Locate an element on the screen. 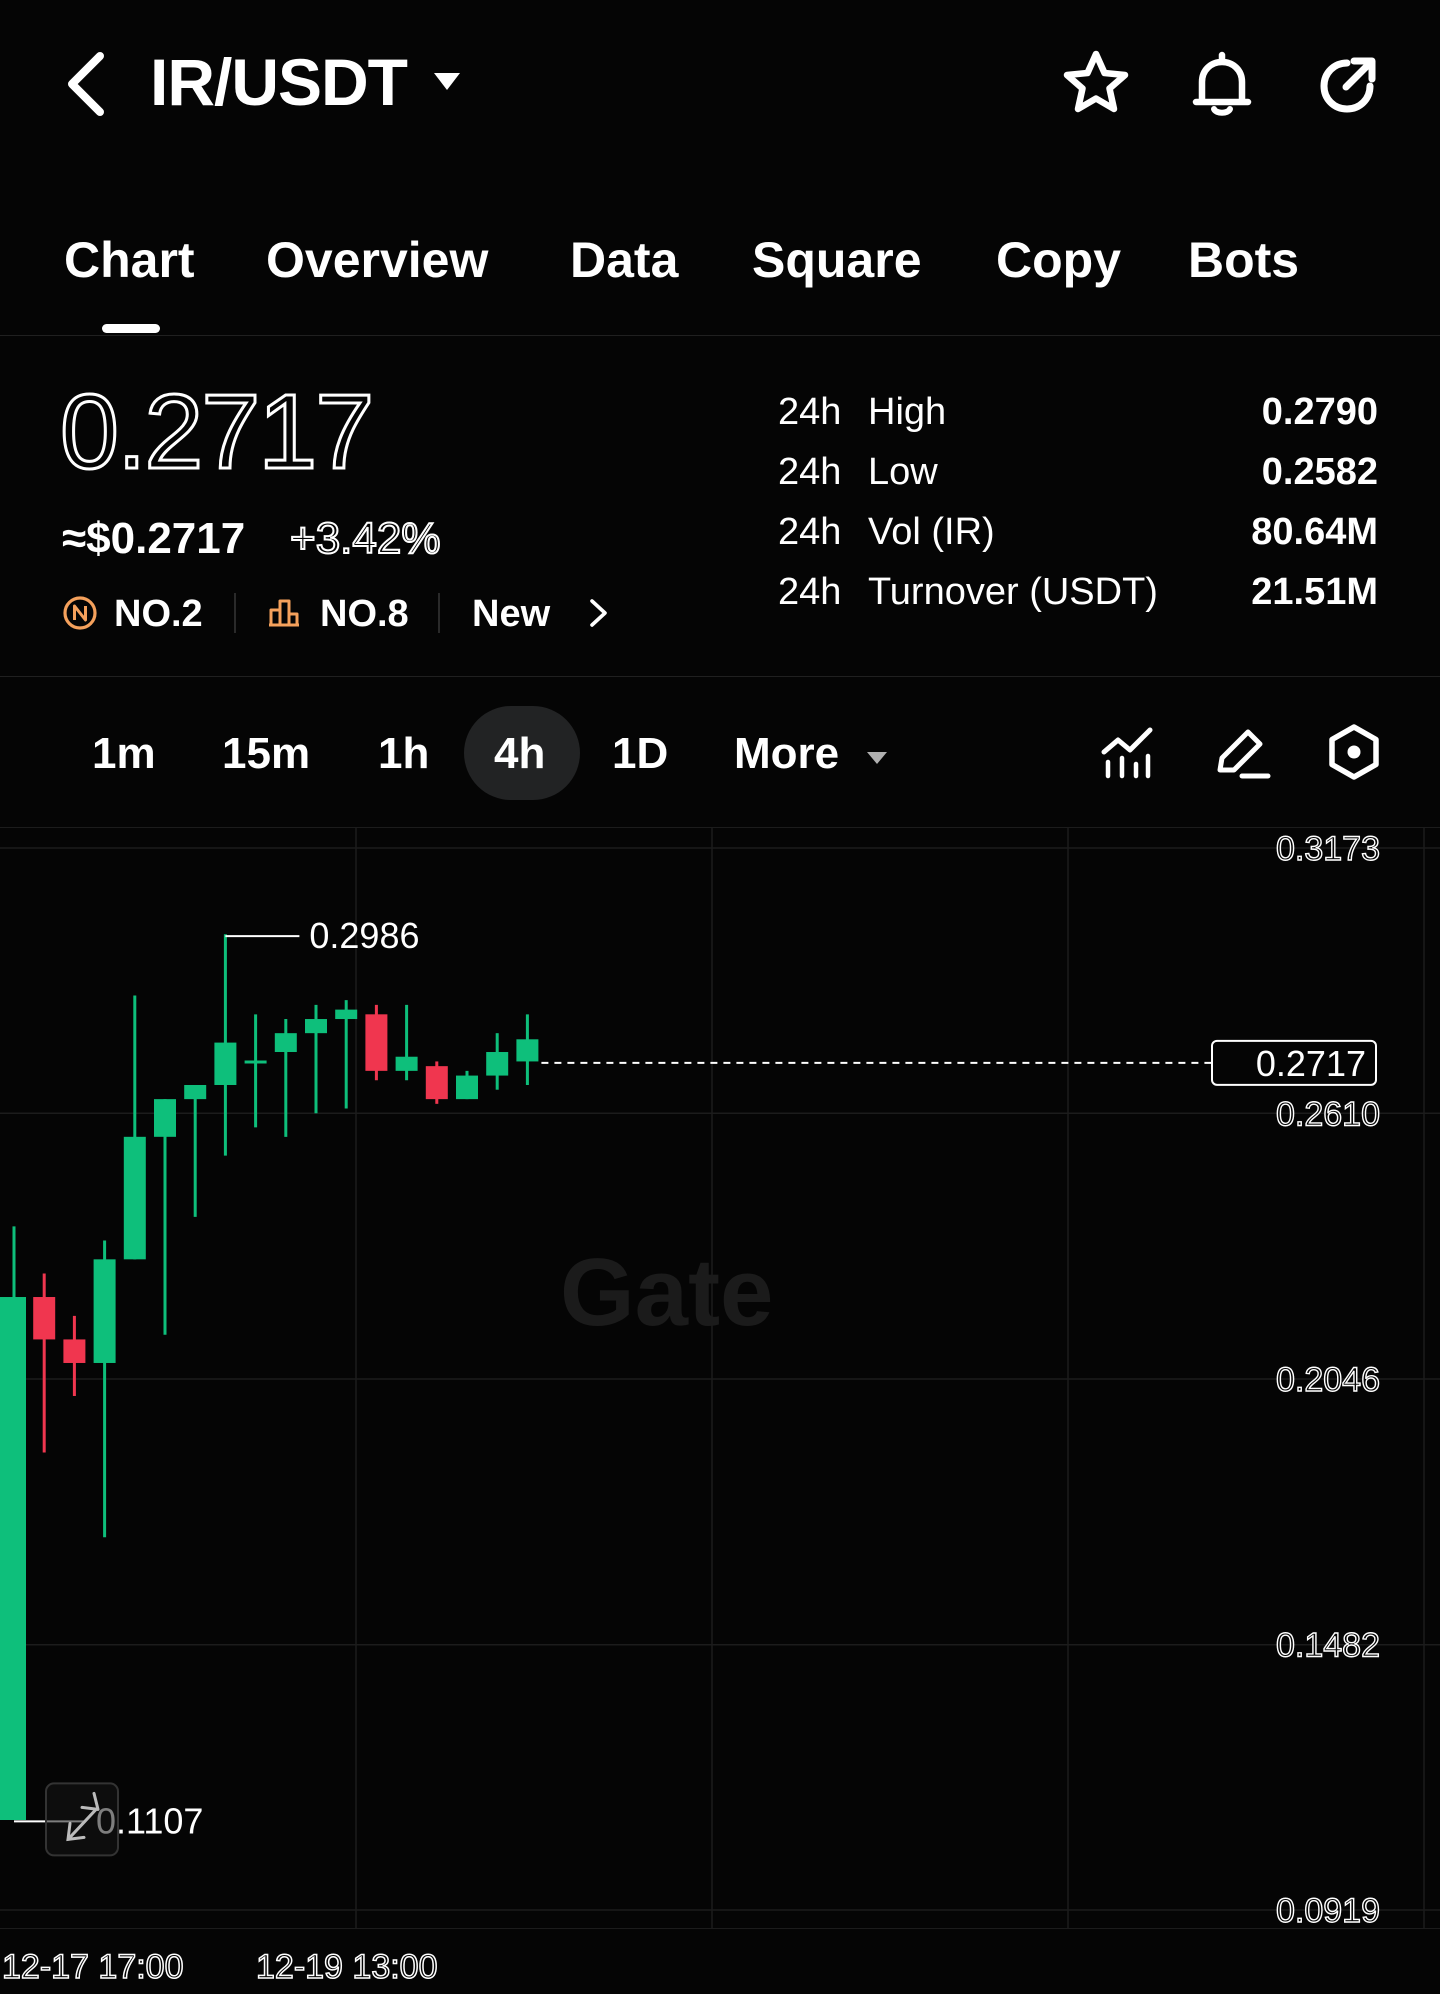  rank-row: NO.2 NO.8 New is located at coordinates (360, 617).